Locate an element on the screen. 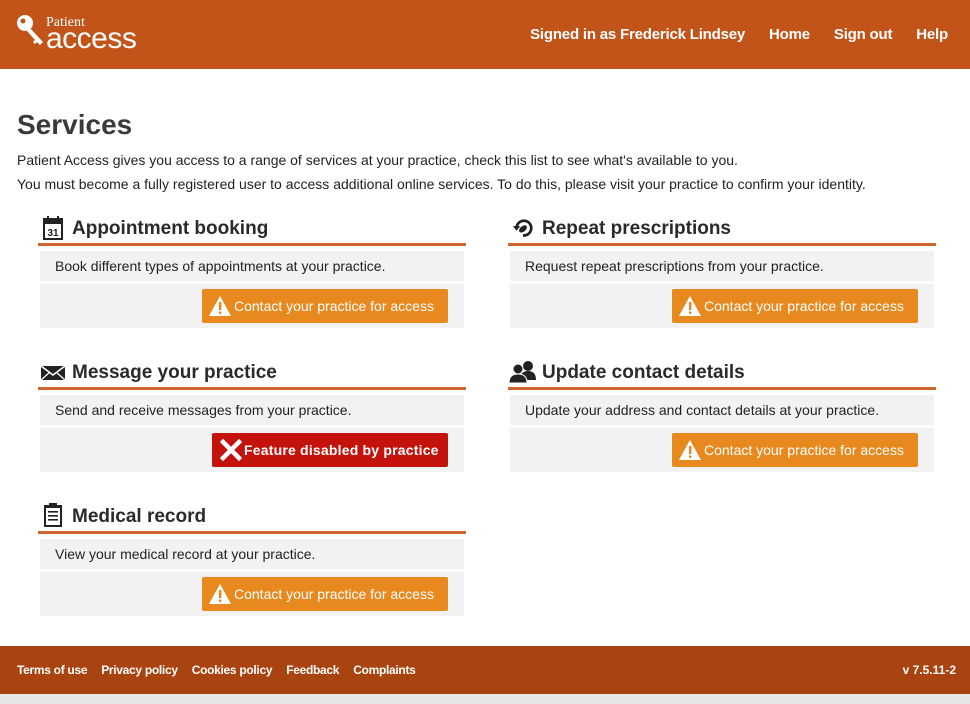 The image size is (970, 704). cookies-policy-link: Cookies policy is located at coordinates (232, 670).